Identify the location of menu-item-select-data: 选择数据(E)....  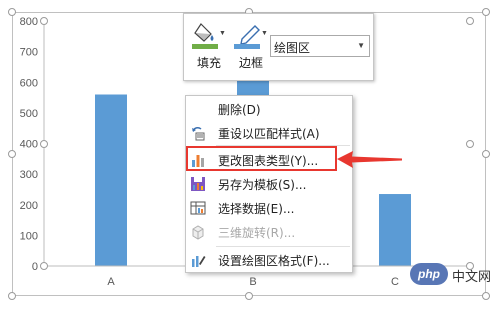
(269, 208).